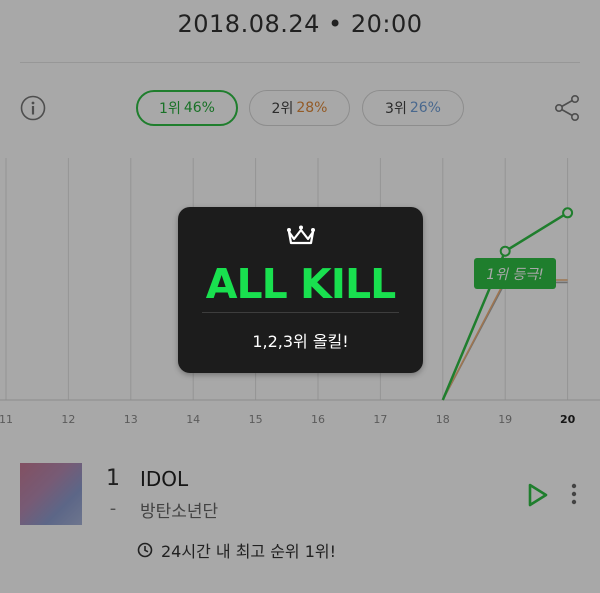 This screenshot has width=600, height=593. What do you see at coordinates (301, 235) in the screenshot?
I see `crown-icon` at bounding box center [301, 235].